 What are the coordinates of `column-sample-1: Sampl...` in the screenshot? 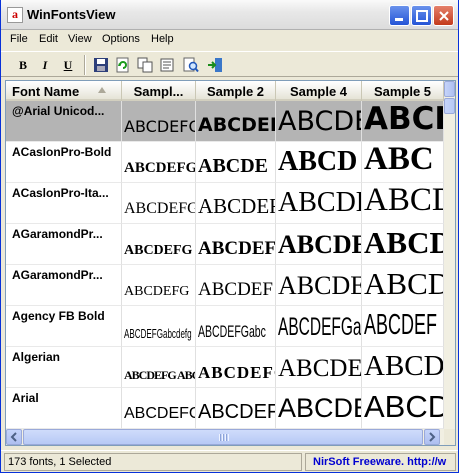 It's located at (159, 91).